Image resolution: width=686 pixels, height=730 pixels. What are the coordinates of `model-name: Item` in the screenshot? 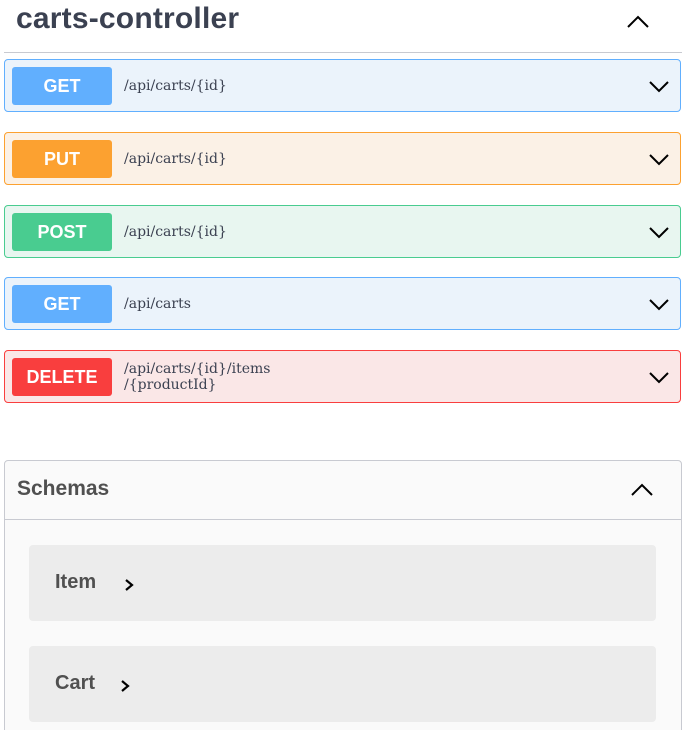 It's located at (76, 582).